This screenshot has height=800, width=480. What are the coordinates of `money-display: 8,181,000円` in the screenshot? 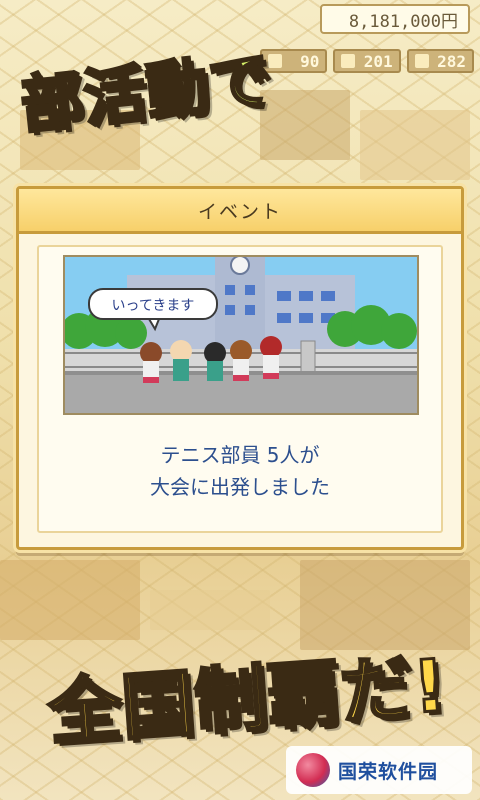 It's located at (395, 19).